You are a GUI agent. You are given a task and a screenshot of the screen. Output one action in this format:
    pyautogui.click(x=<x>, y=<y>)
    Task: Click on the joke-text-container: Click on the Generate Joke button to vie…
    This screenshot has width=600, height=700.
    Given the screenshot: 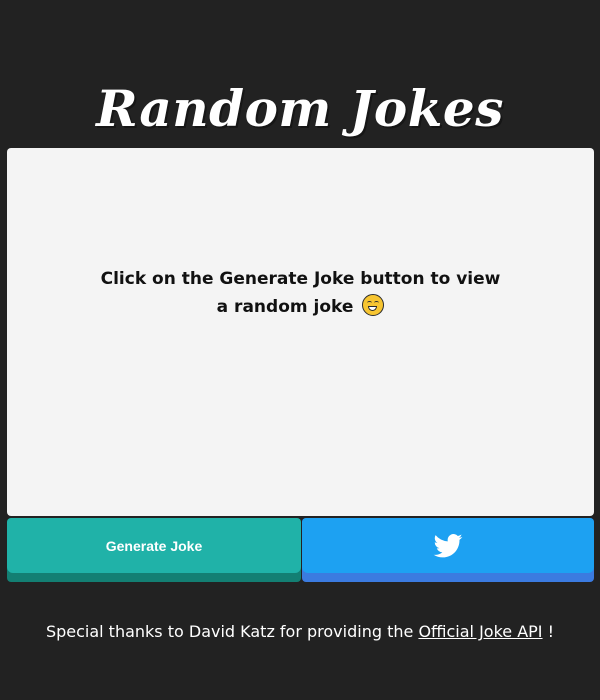 What is the action you would take?
    pyautogui.click(x=301, y=293)
    